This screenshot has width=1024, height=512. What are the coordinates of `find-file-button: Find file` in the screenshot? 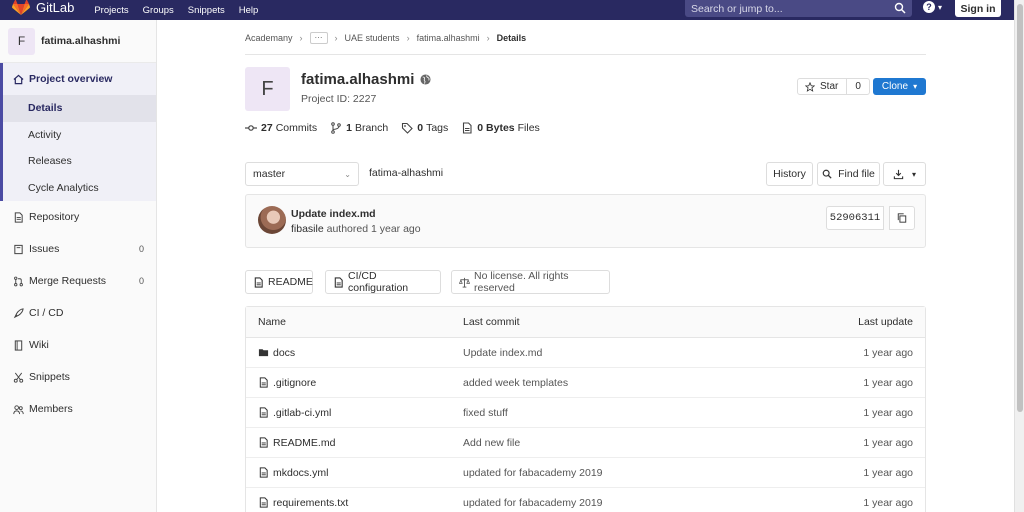 It's located at (848, 174).